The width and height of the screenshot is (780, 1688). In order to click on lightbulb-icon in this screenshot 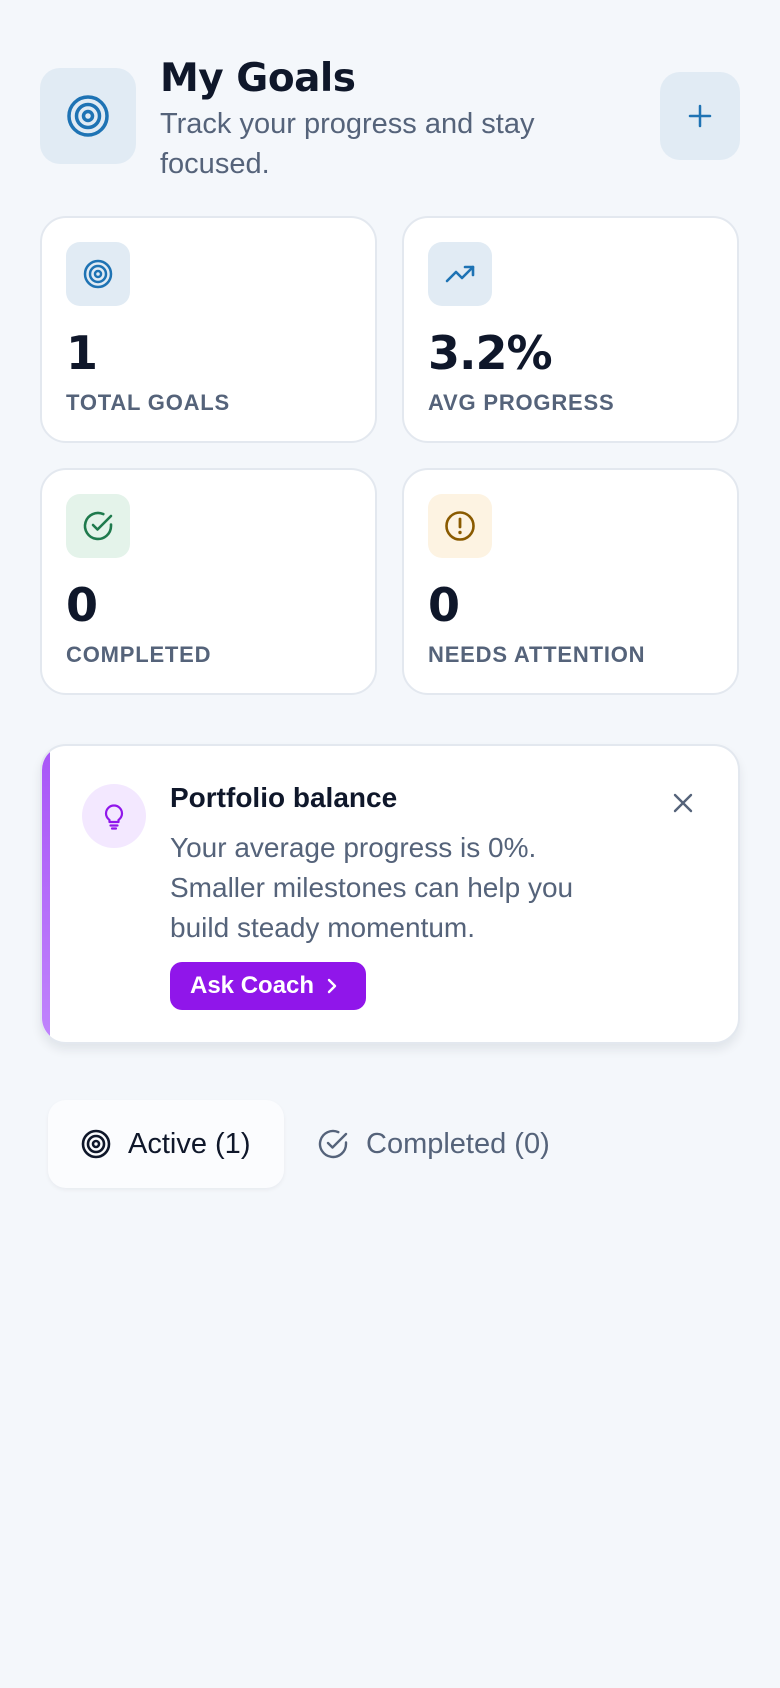, I will do `click(114, 816)`.